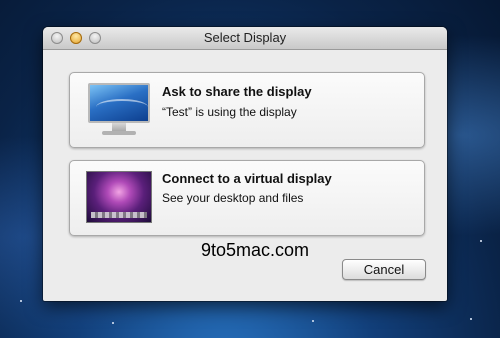  I want to click on option-subtitle: “Test” is using the display, so click(229, 112).